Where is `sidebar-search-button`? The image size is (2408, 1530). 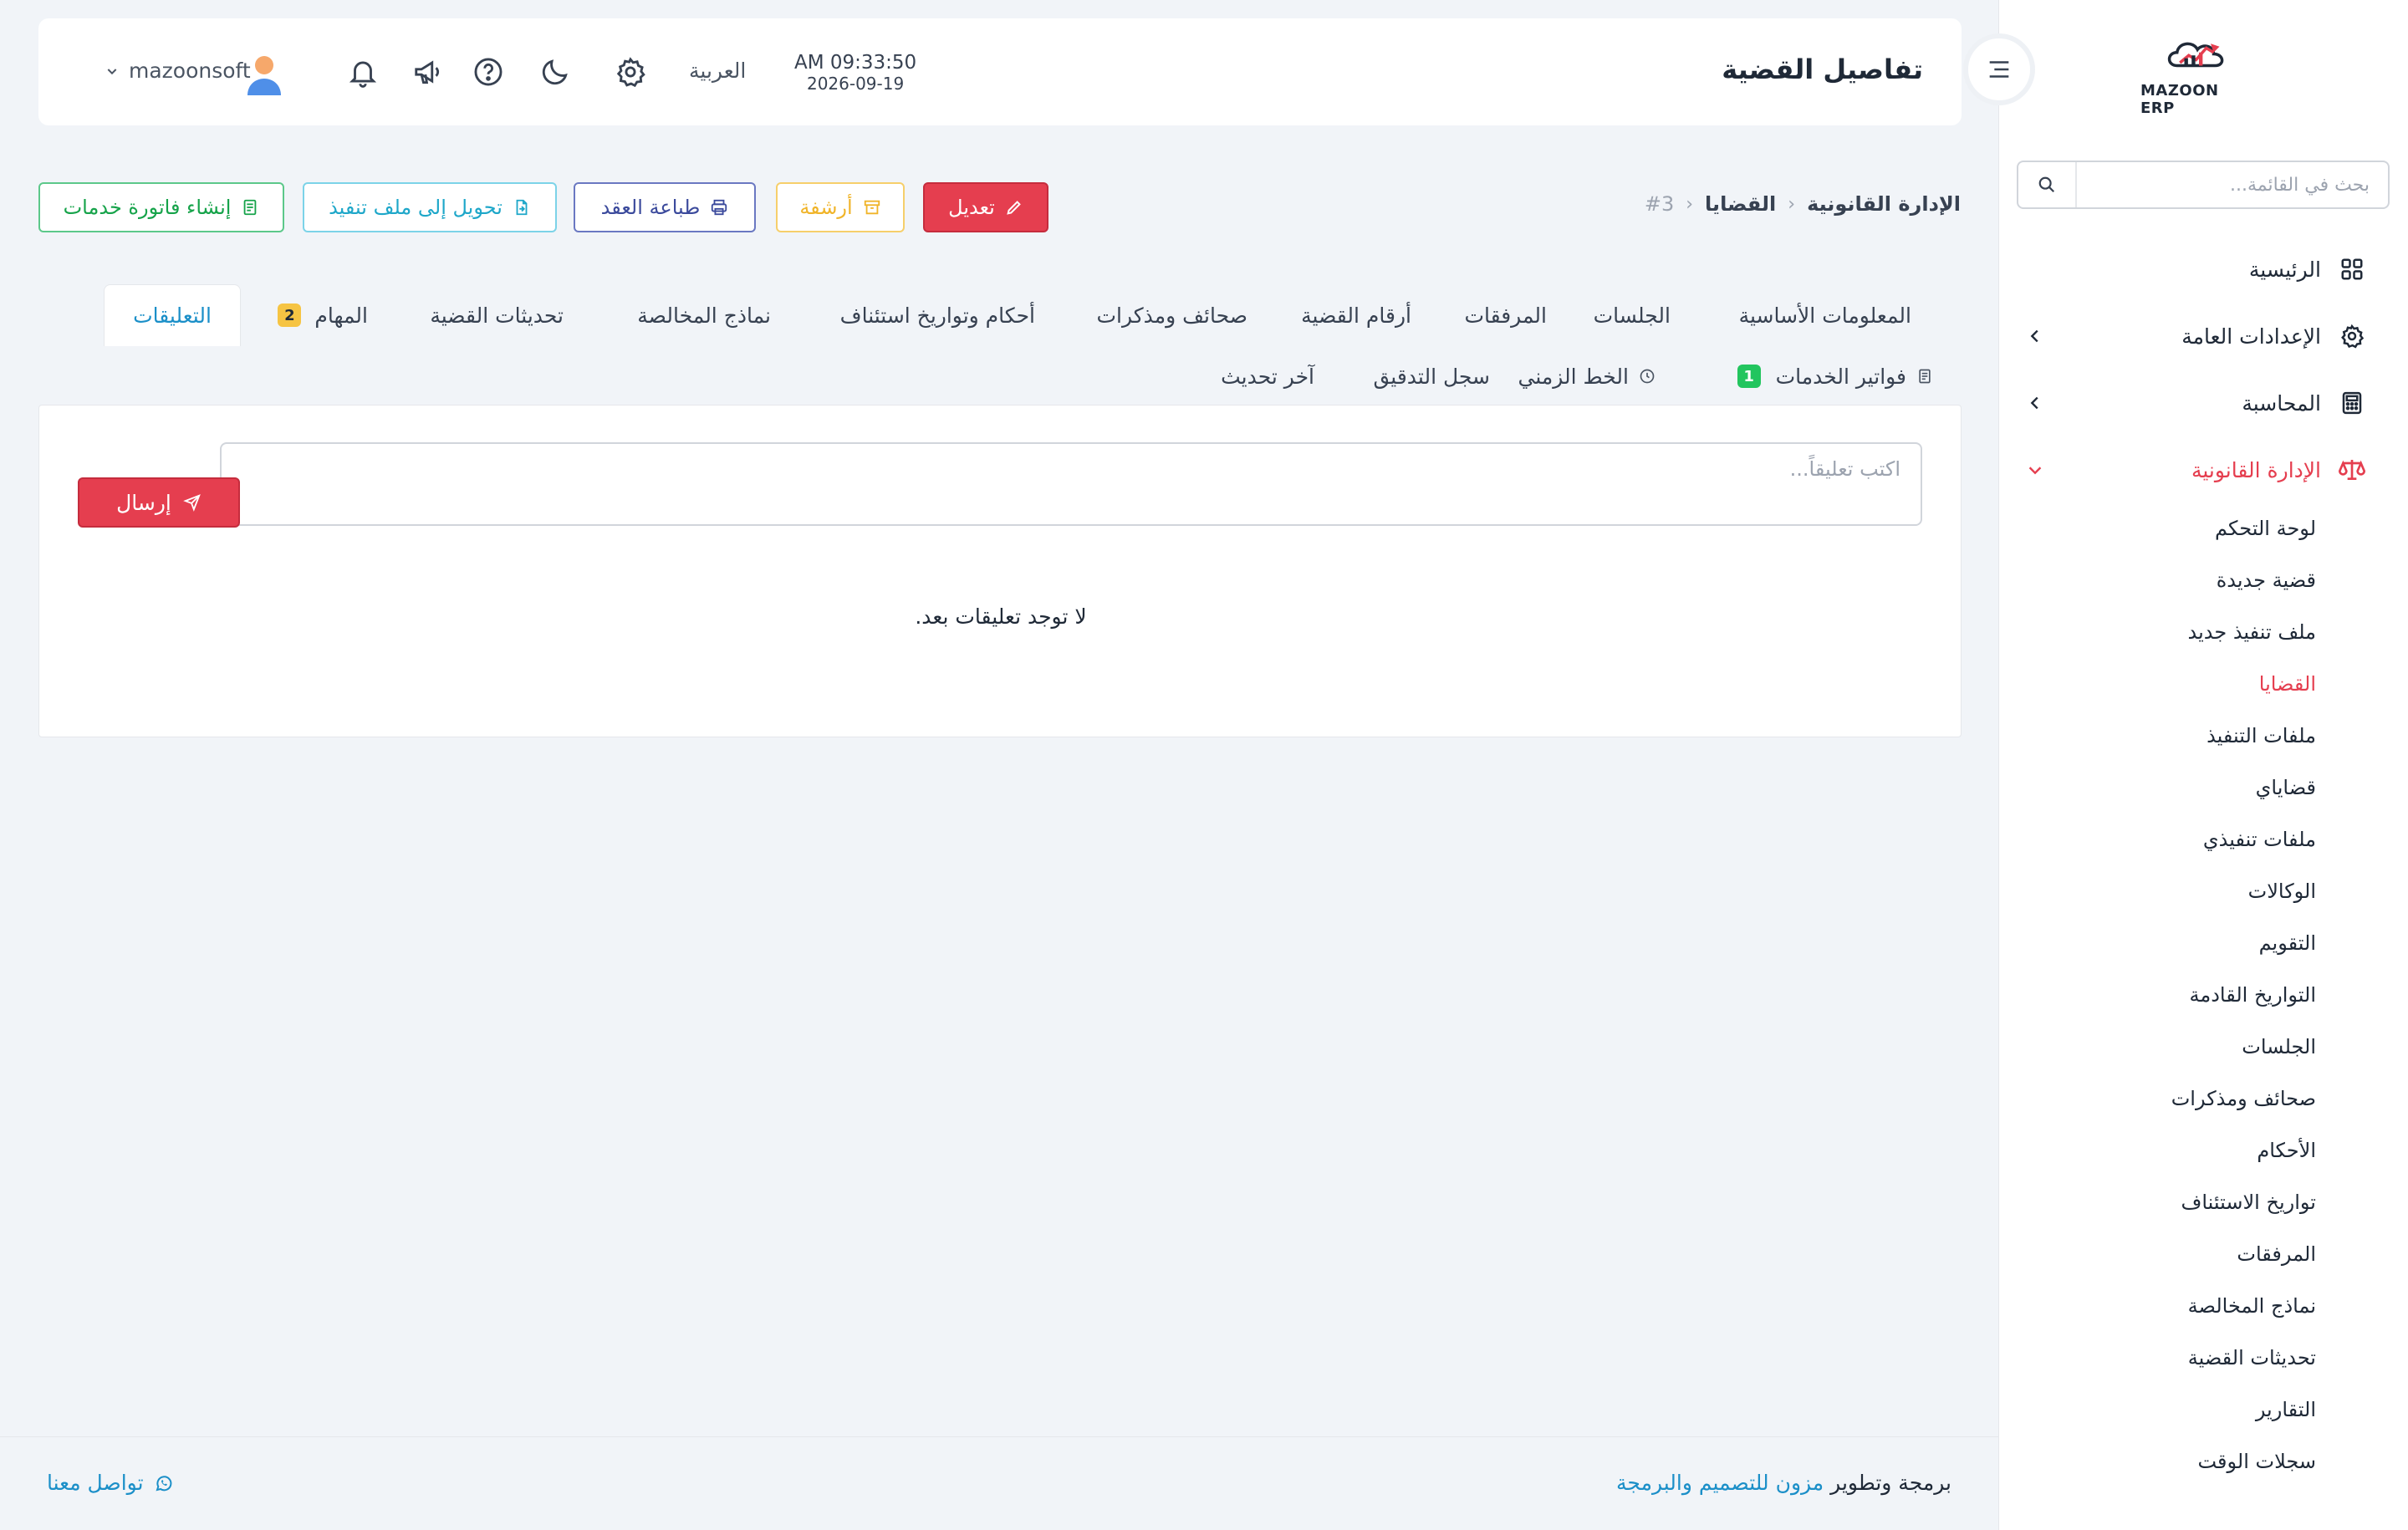 sidebar-search-button is located at coordinates (2048, 184).